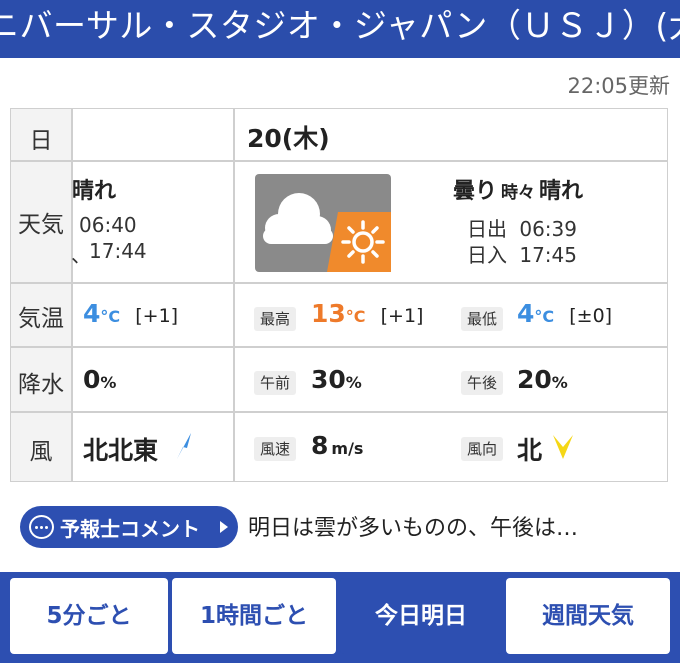 This screenshot has width=680, height=663. What do you see at coordinates (522, 255) in the screenshot?
I see `right-sunset: 日入 17:45` at bounding box center [522, 255].